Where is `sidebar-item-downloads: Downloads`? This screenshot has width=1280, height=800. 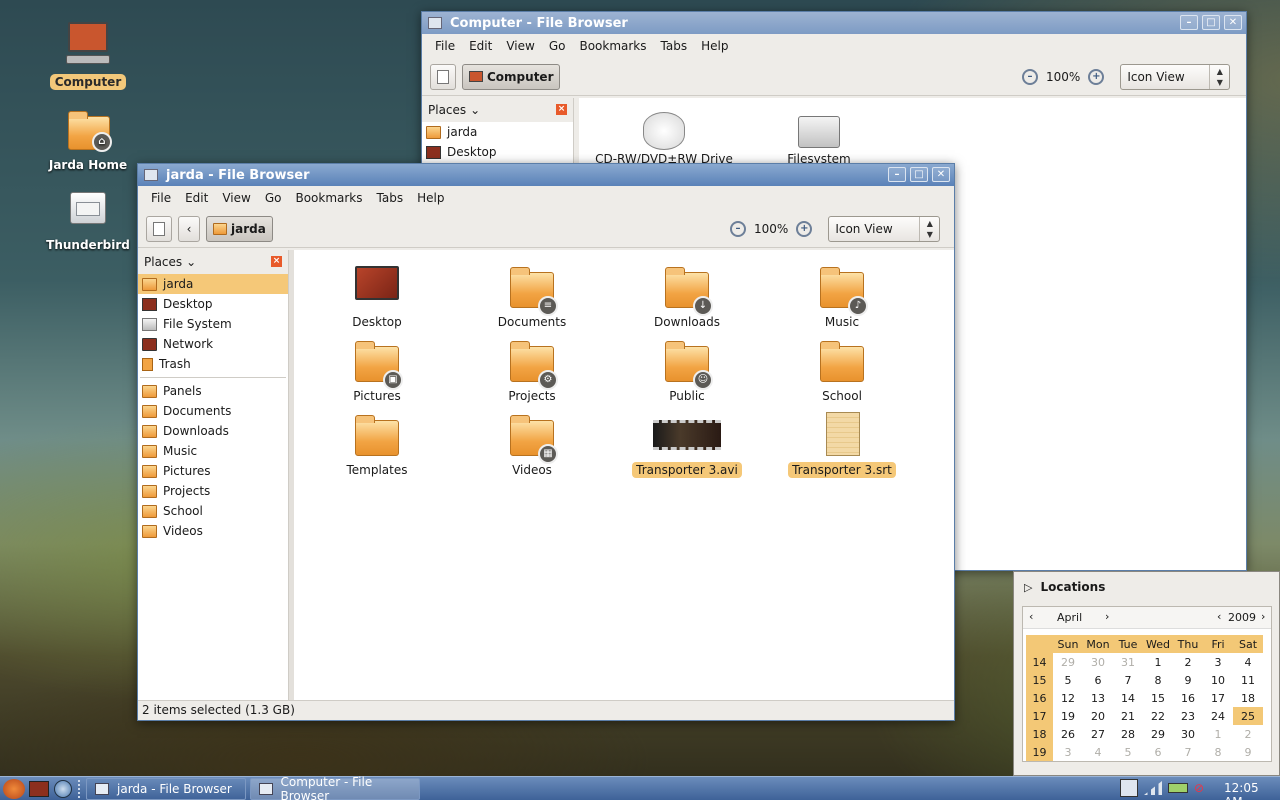 sidebar-item-downloads: Downloads is located at coordinates (213, 431).